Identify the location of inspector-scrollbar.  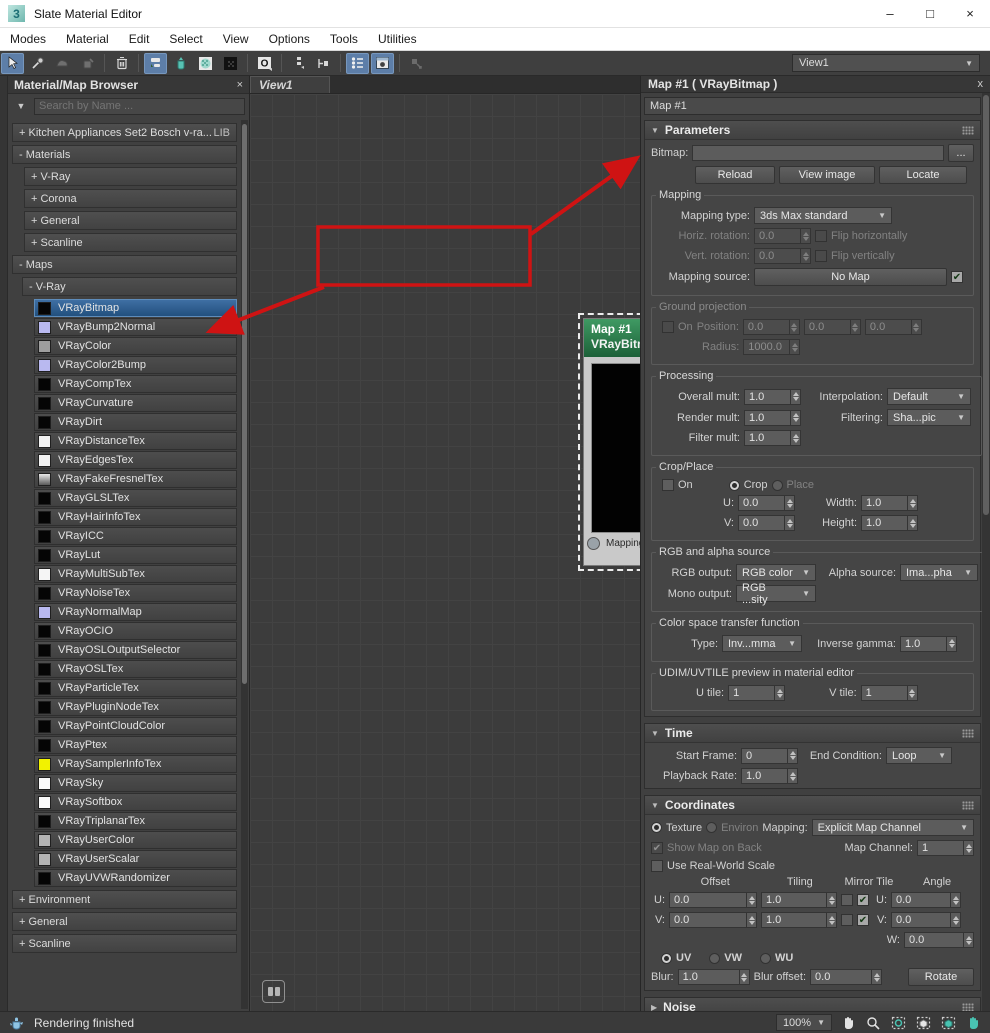
(986, 552).